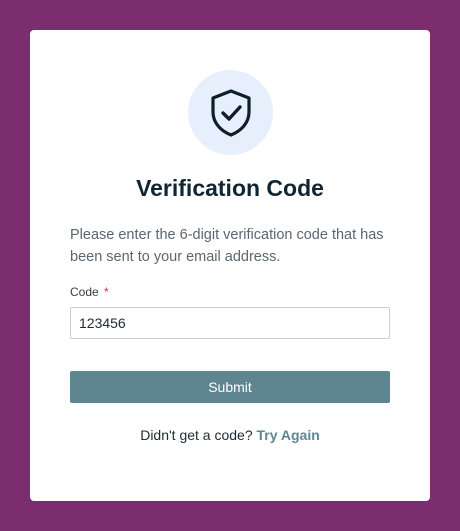 This screenshot has width=460, height=531. What do you see at coordinates (230, 387) in the screenshot?
I see `submit-button: Submit` at bounding box center [230, 387].